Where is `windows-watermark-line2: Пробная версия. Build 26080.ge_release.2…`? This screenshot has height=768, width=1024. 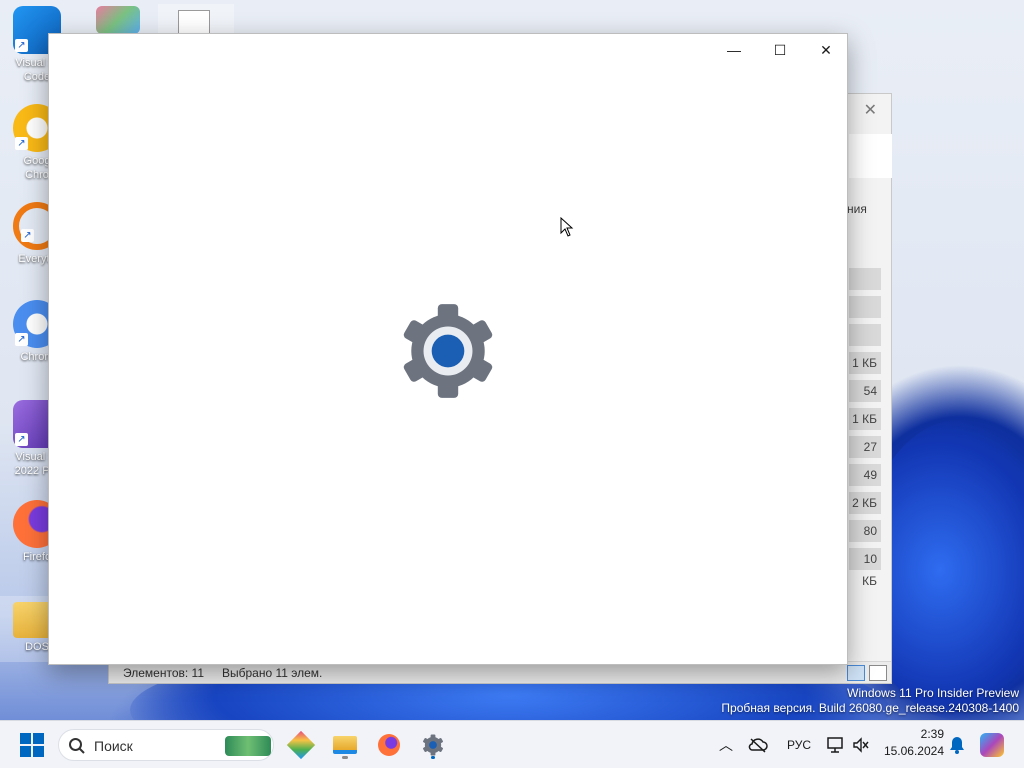 windows-watermark-line2: Пробная версия. Build 26080.ge_release.2… is located at coordinates (870, 708).